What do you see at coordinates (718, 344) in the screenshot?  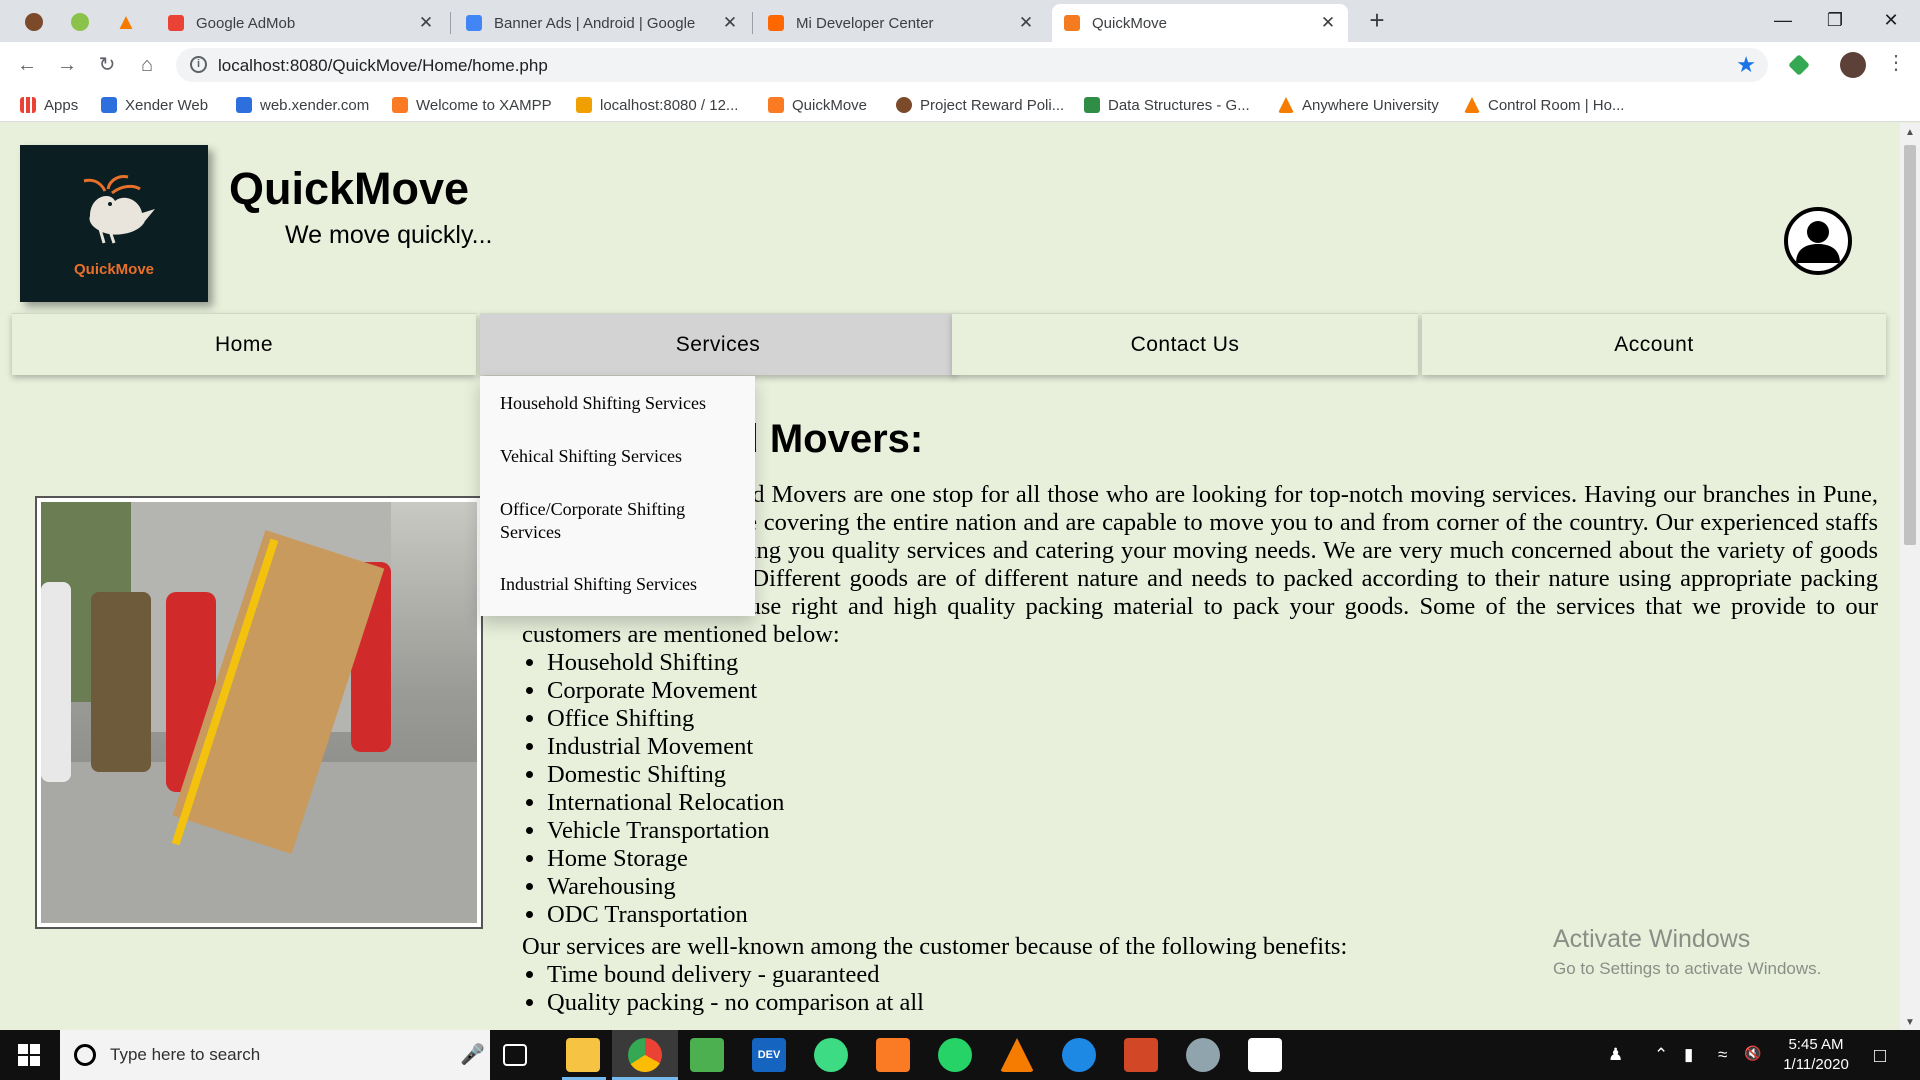 I see `nav-services: Services` at bounding box center [718, 344].